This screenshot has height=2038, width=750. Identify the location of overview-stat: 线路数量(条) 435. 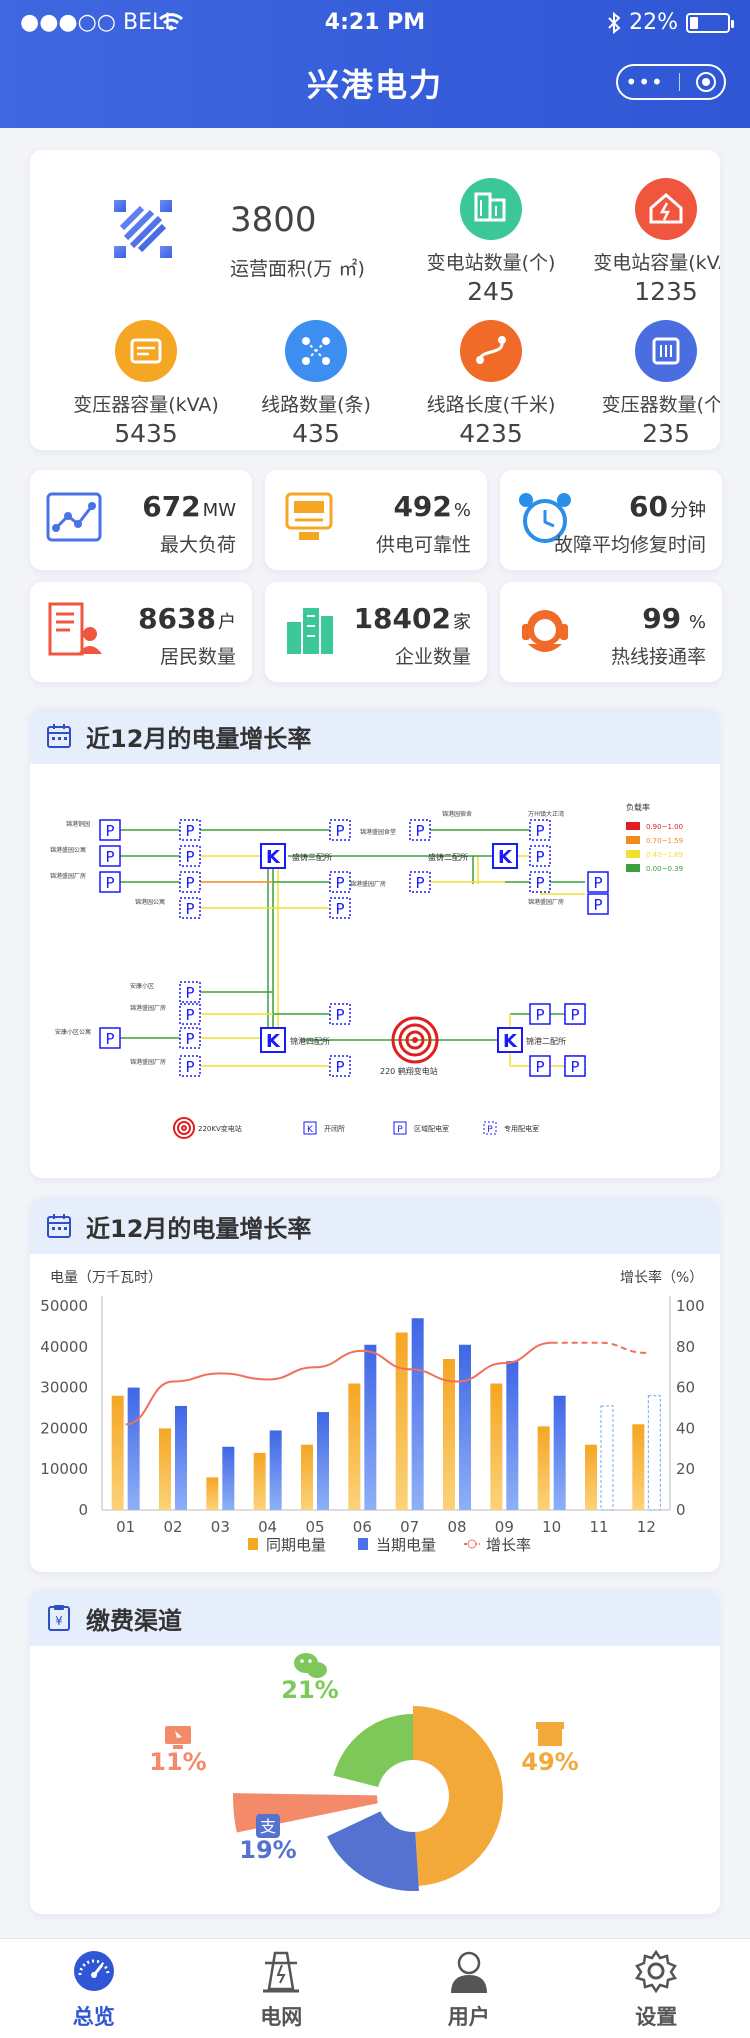
(316, 384).